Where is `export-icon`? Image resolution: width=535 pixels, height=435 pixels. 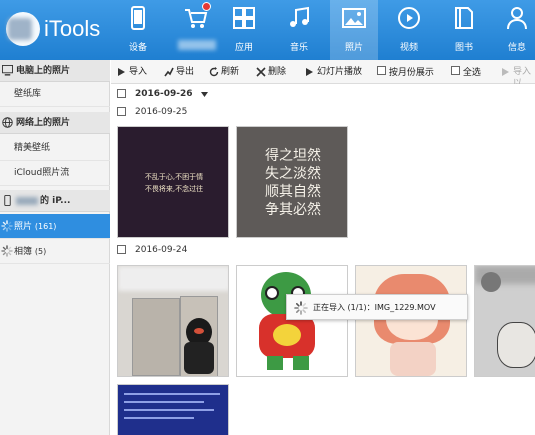
export-icon is located at coordinates (169, 72).